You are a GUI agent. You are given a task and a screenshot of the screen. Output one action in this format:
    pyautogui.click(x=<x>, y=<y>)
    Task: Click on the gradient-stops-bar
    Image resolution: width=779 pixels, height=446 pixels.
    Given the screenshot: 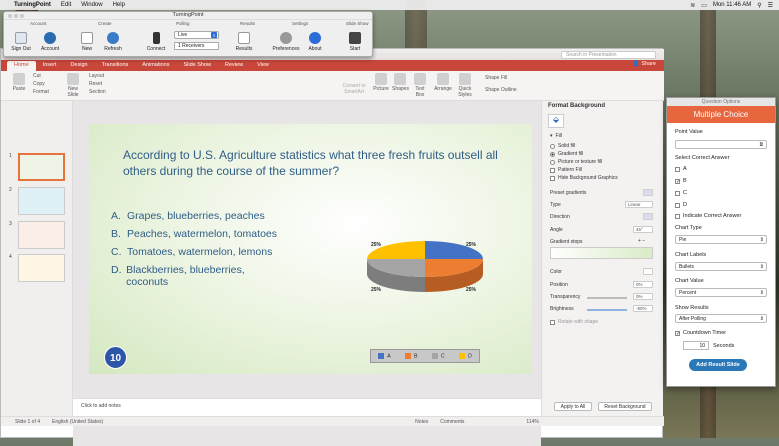 What is the action you would take?
    pyautogui.click(x=601, y=253)
    